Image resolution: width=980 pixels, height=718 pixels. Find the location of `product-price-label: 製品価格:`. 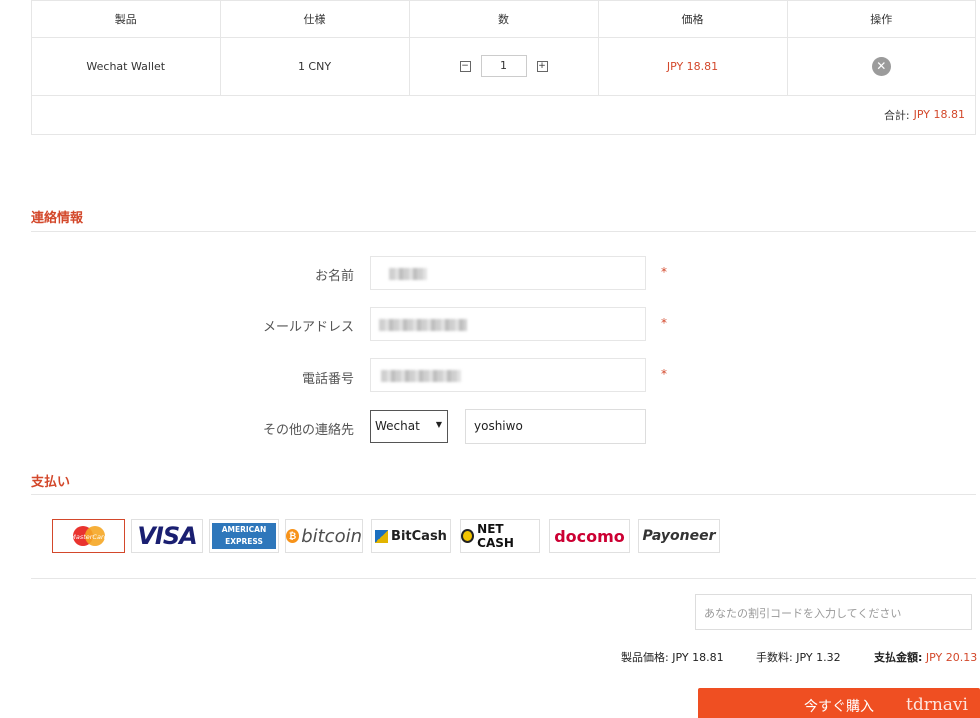

product-price-label: 製品価格: is located at coordinates (645, 657).